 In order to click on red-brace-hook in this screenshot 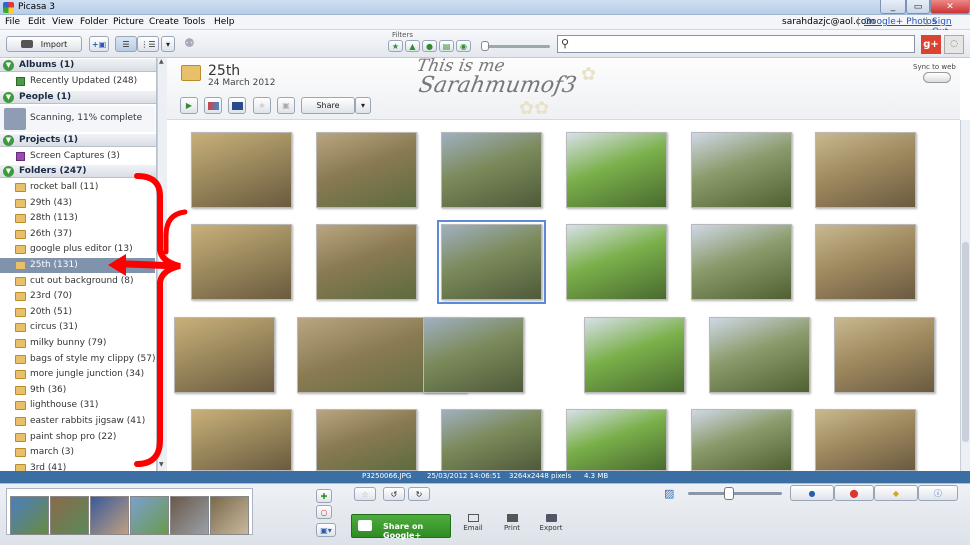, I will do `click(175, 232)`.